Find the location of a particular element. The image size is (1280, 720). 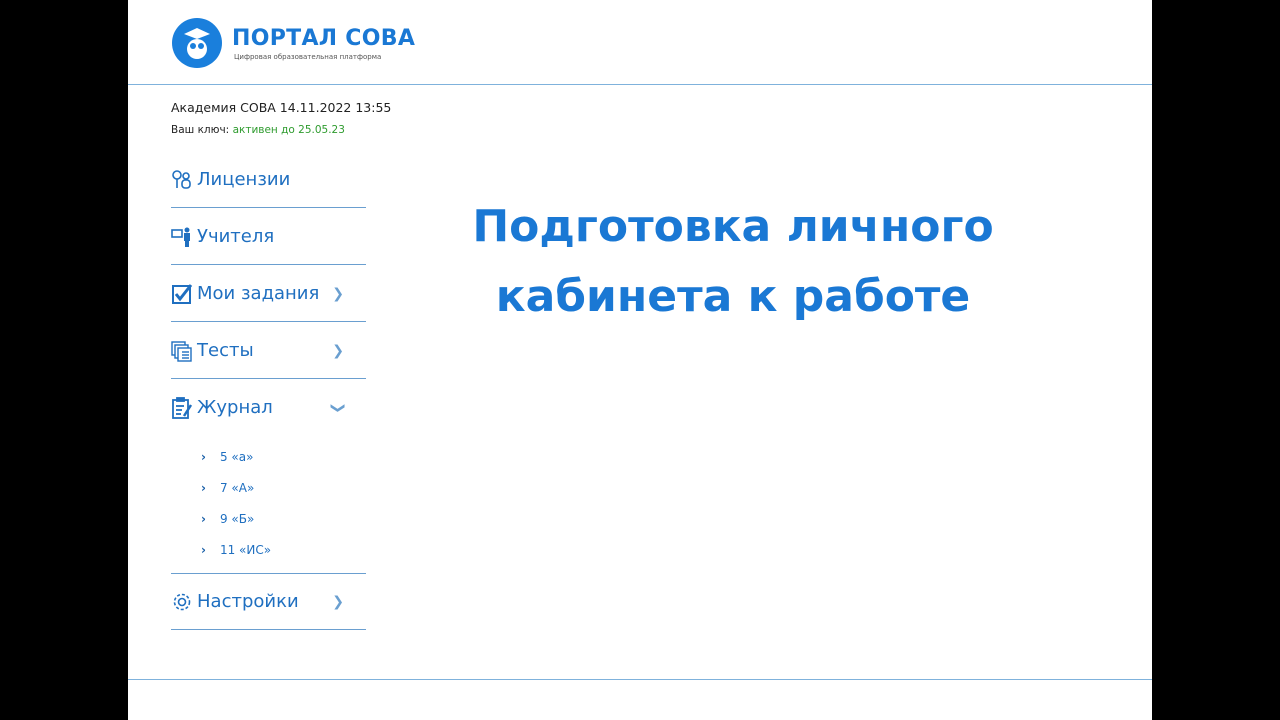

owl-logo-icon is located at coordinates (197, 43).